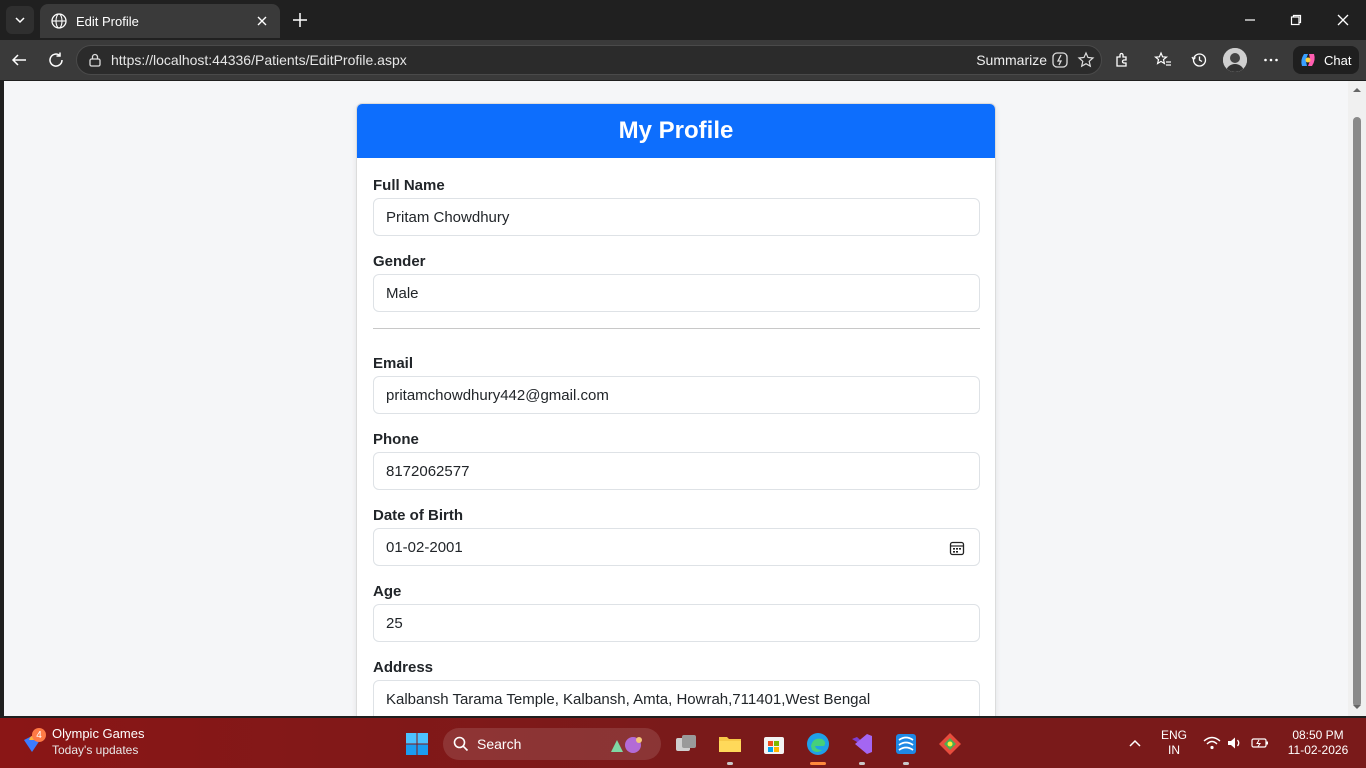 The image size is (1366, 768). What do you see at coordinates (1357, 90) in the screenshot?
I see `scroll-up-icon` at bounding box center [1357, 90].